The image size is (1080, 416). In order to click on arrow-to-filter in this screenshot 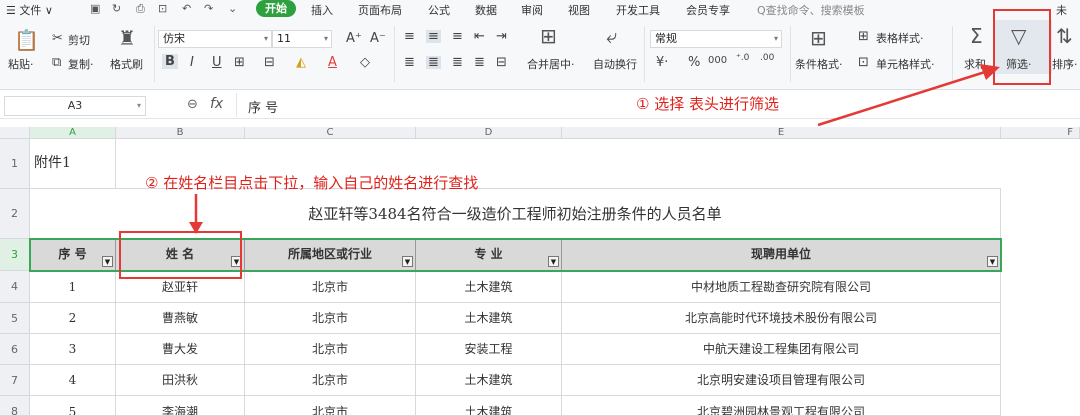, I will do `click(901, 98)`.